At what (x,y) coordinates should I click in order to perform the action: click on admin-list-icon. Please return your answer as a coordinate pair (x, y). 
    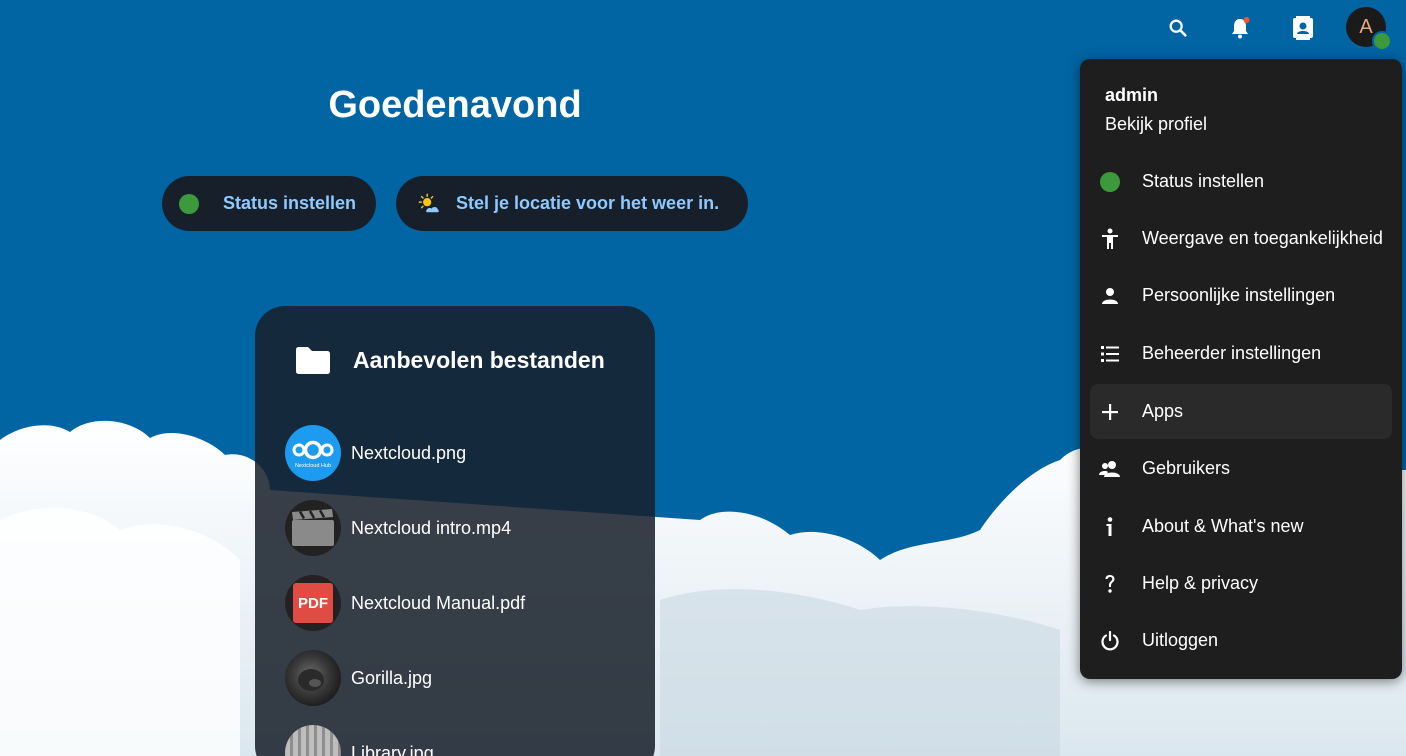
    Looking at the image, I should click on (1110, 354).